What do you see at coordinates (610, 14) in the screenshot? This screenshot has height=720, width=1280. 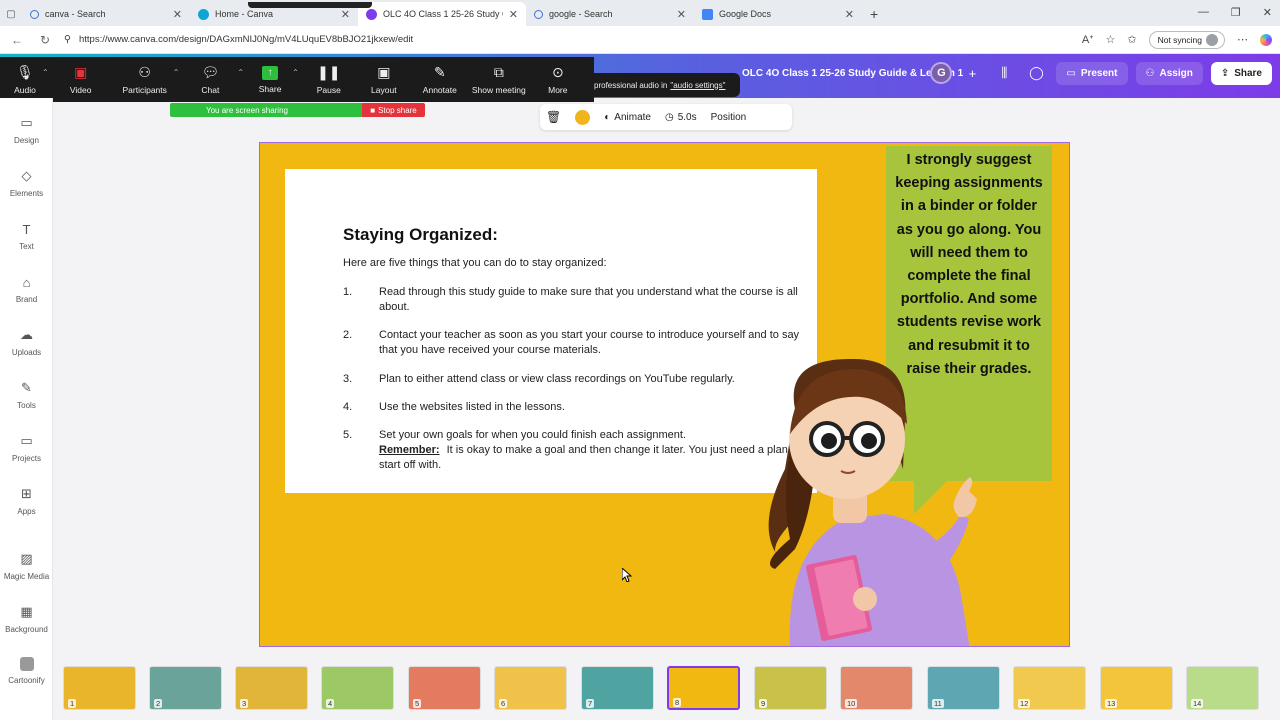 I see `browser-tab-google-search: google - Search ✕` at bounding box center [610, 14].